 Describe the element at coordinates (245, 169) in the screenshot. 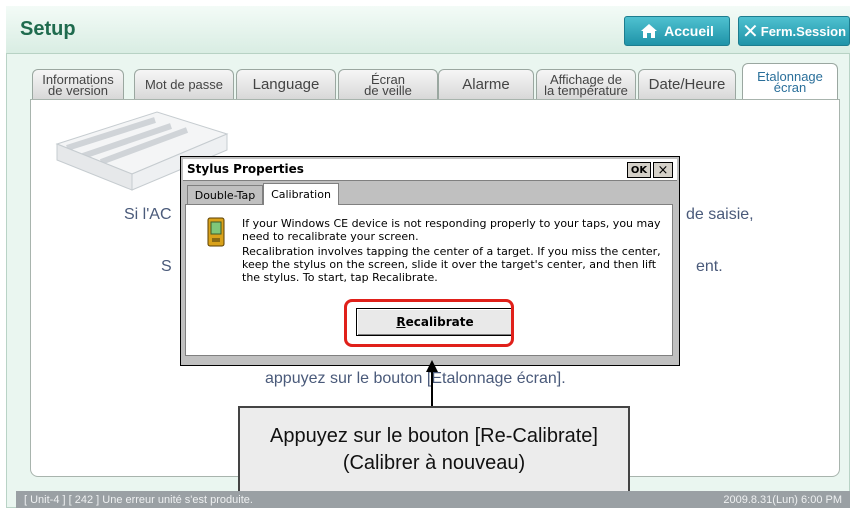

I see `dialog-title: Stylus Properties` at that location.